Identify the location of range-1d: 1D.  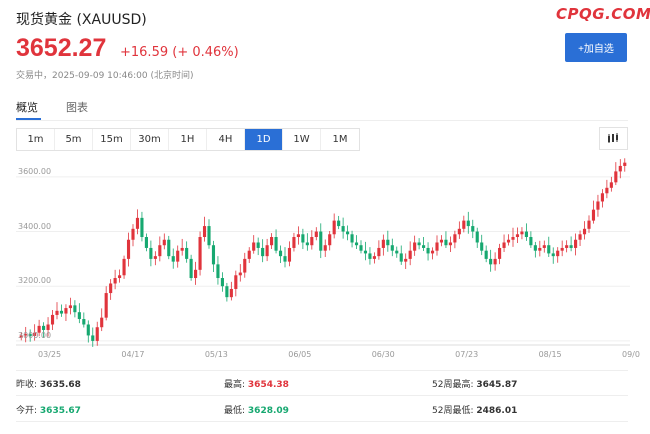
(264, 139).